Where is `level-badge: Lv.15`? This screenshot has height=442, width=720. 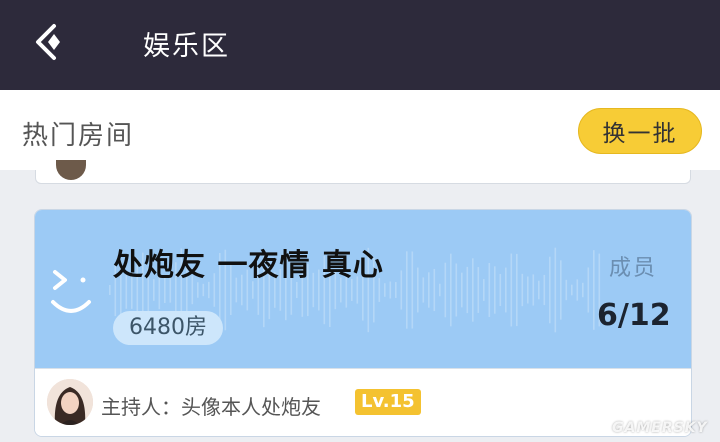
level-badge: Lv.15 is located at coordinates (388, 402).